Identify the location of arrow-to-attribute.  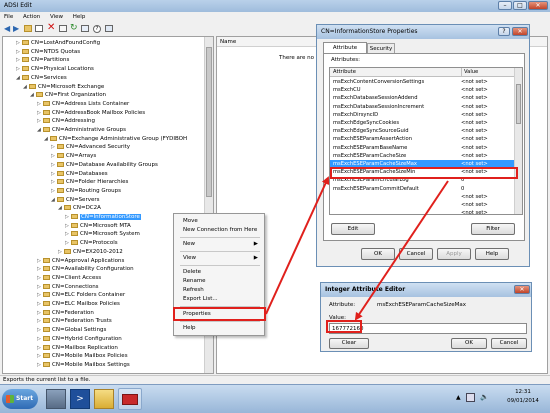
(297, 245).